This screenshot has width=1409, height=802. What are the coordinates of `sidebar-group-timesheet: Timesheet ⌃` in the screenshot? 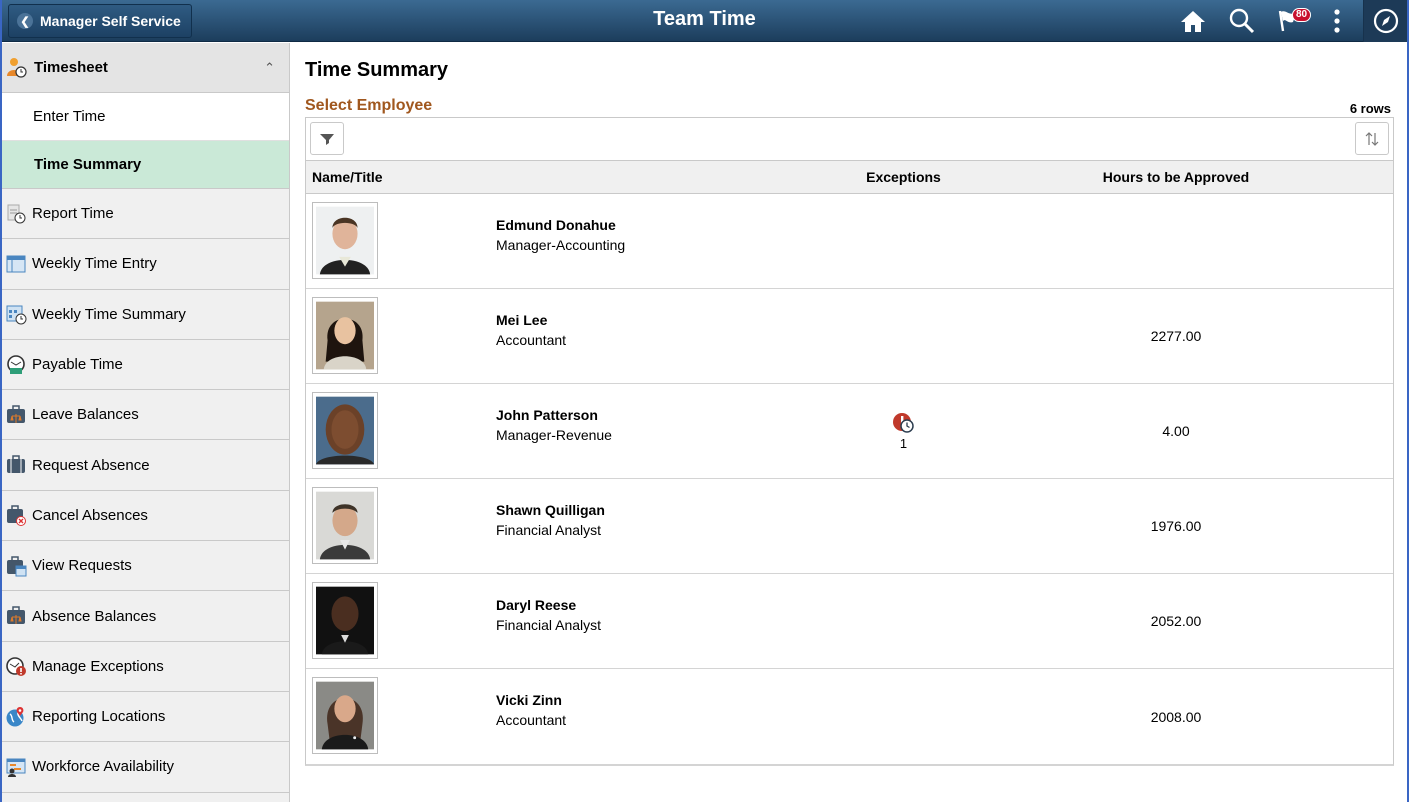 It's located at (145, 68).